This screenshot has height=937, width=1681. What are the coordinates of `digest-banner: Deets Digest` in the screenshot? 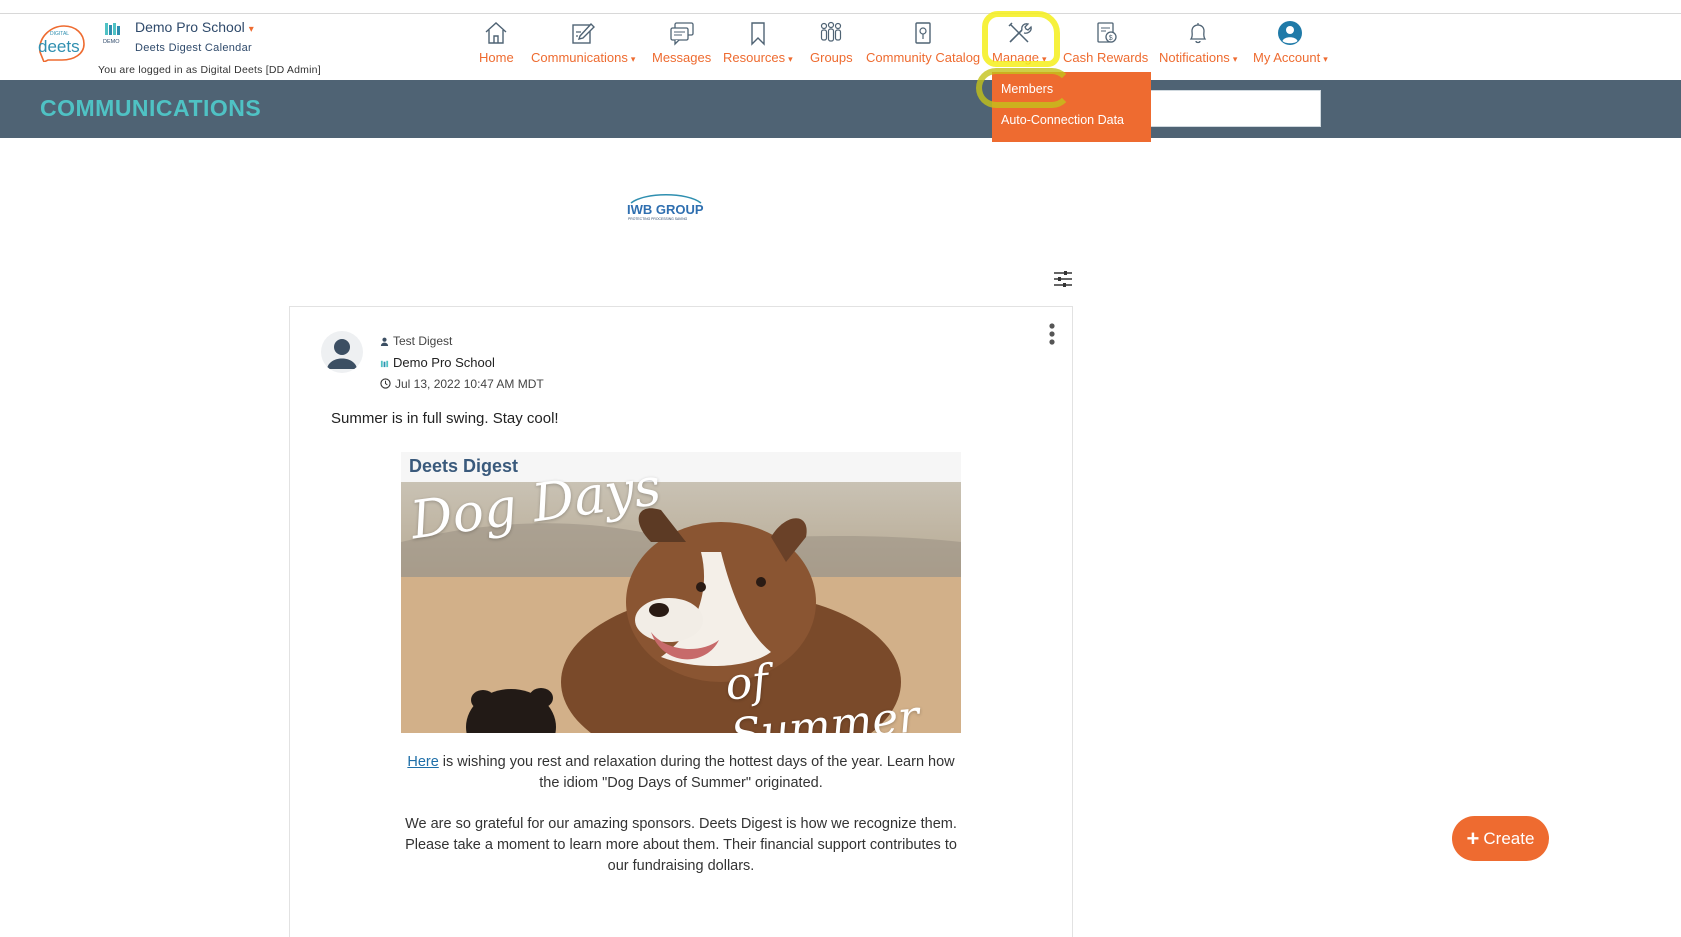 It's located at (681, 467).